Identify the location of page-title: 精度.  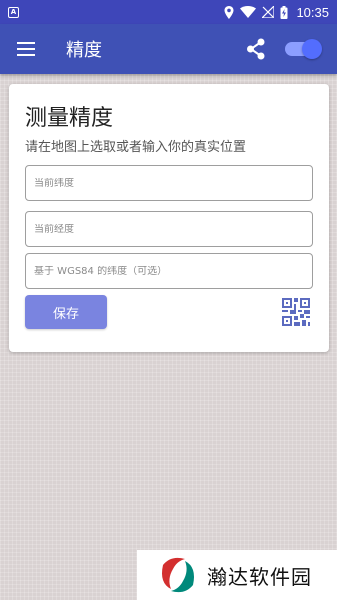
(84, 50).